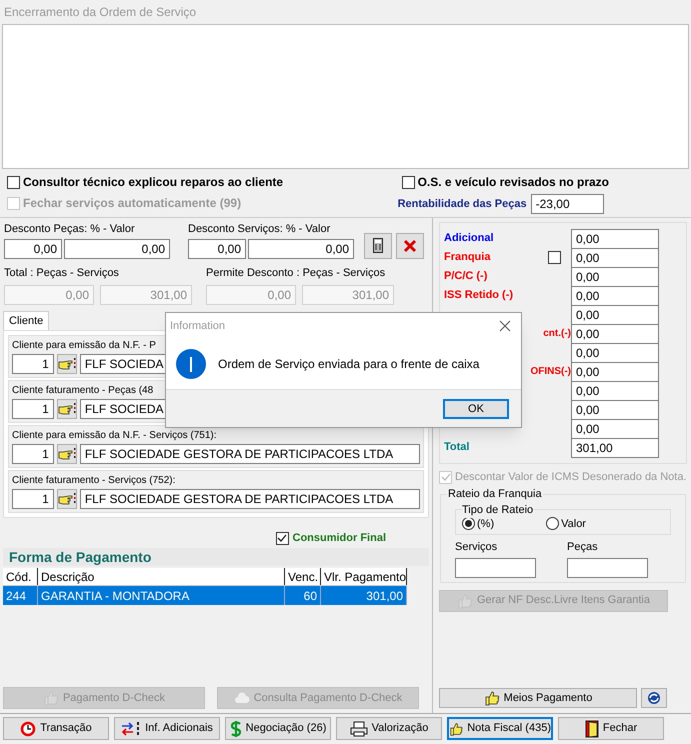 The width and height of the screenshot is (691, 744). Describe the element at coordinates (389, 728) in the screenshot. I see `toolbar-button: Valorização` at that location.